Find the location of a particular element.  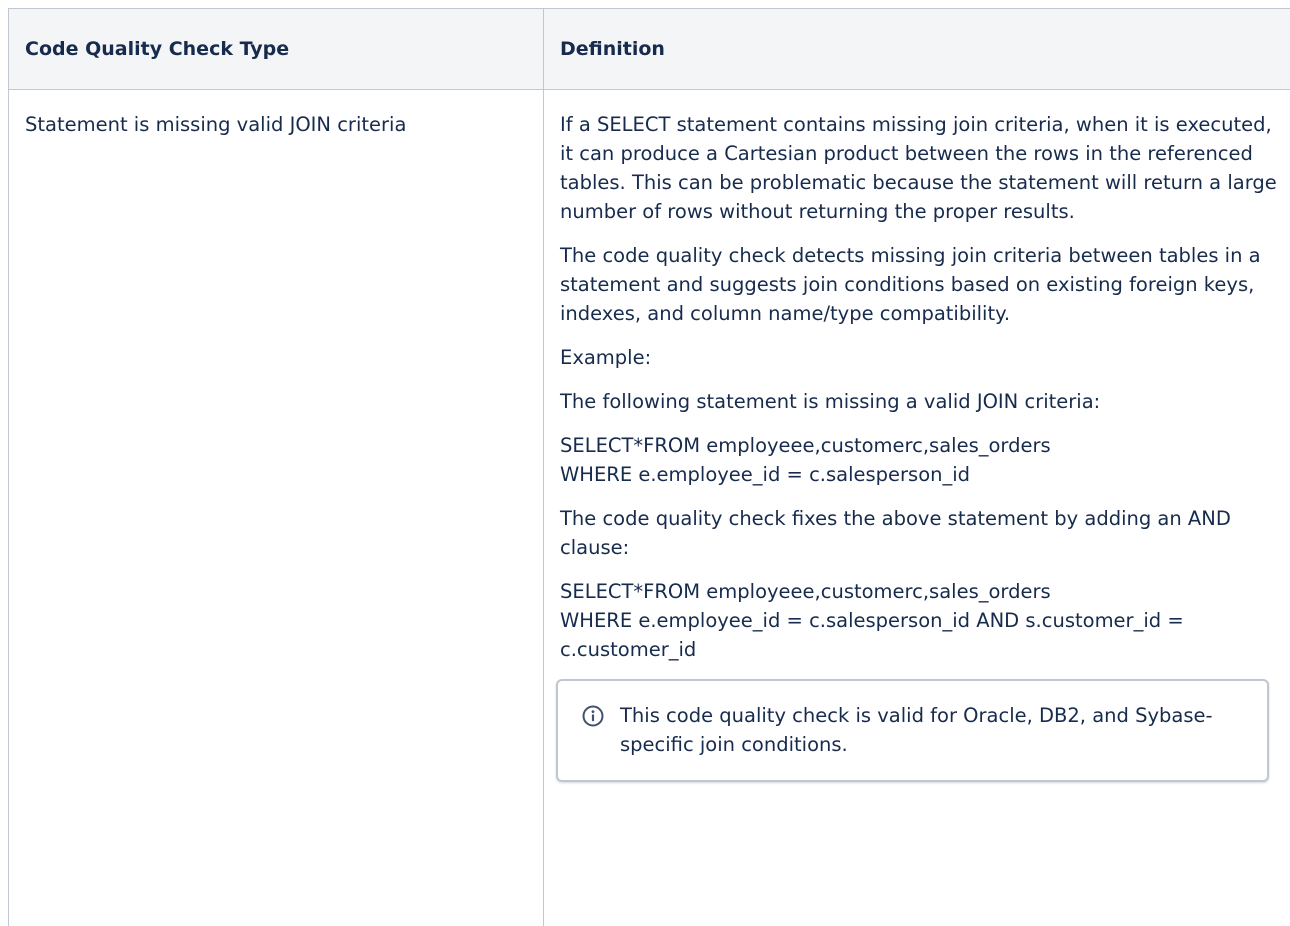

check-type-label: Statement is missing valid JOIN criteria is located at coordinates (216, 124).